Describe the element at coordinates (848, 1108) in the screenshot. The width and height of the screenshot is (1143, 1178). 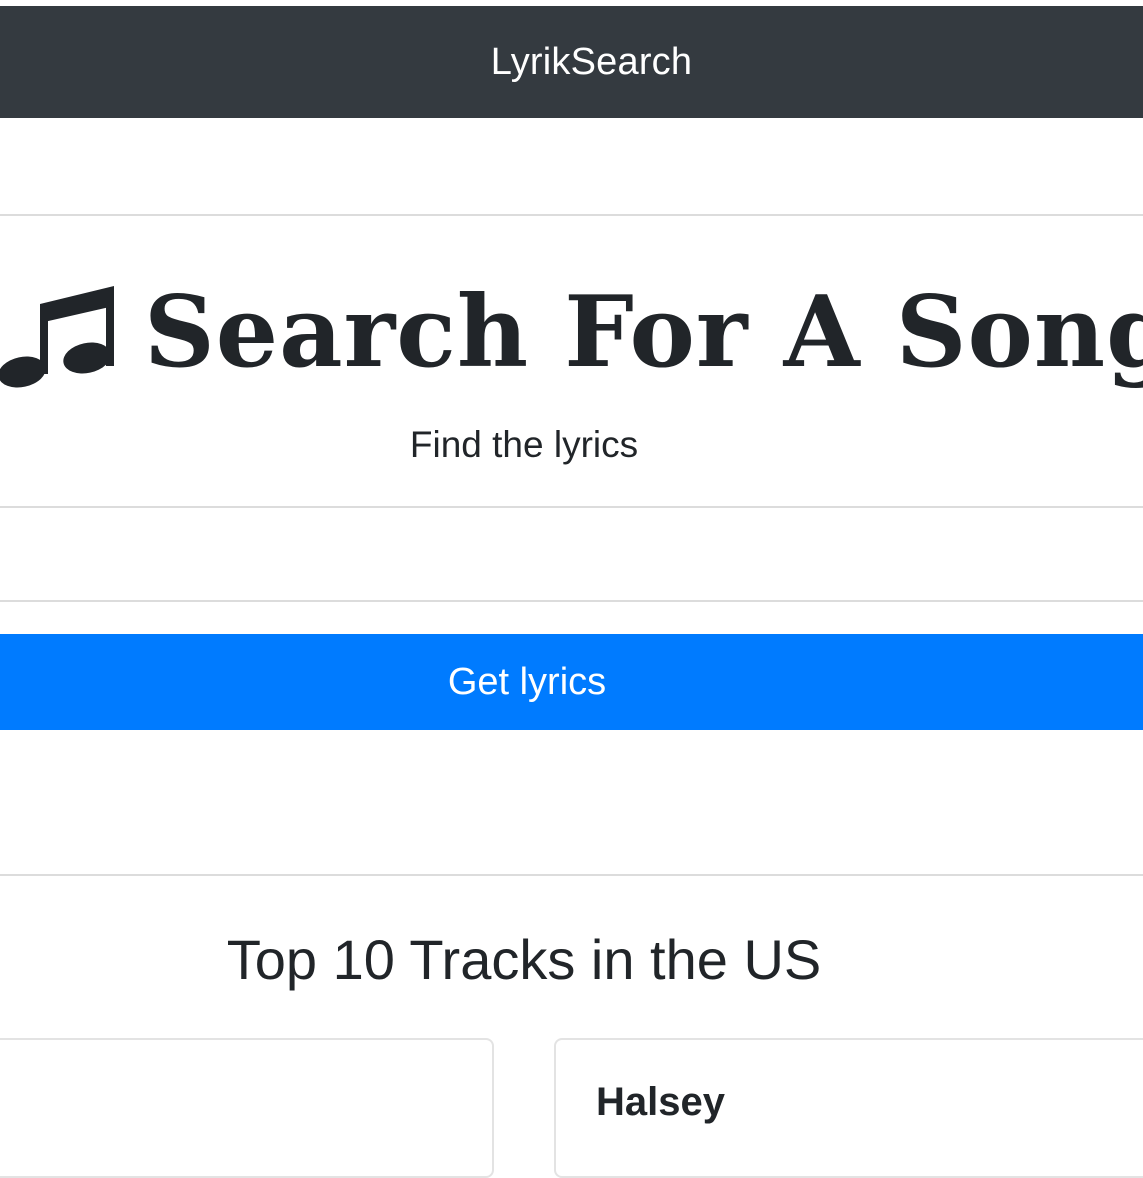
I see `track-card: Halsey` at that location.